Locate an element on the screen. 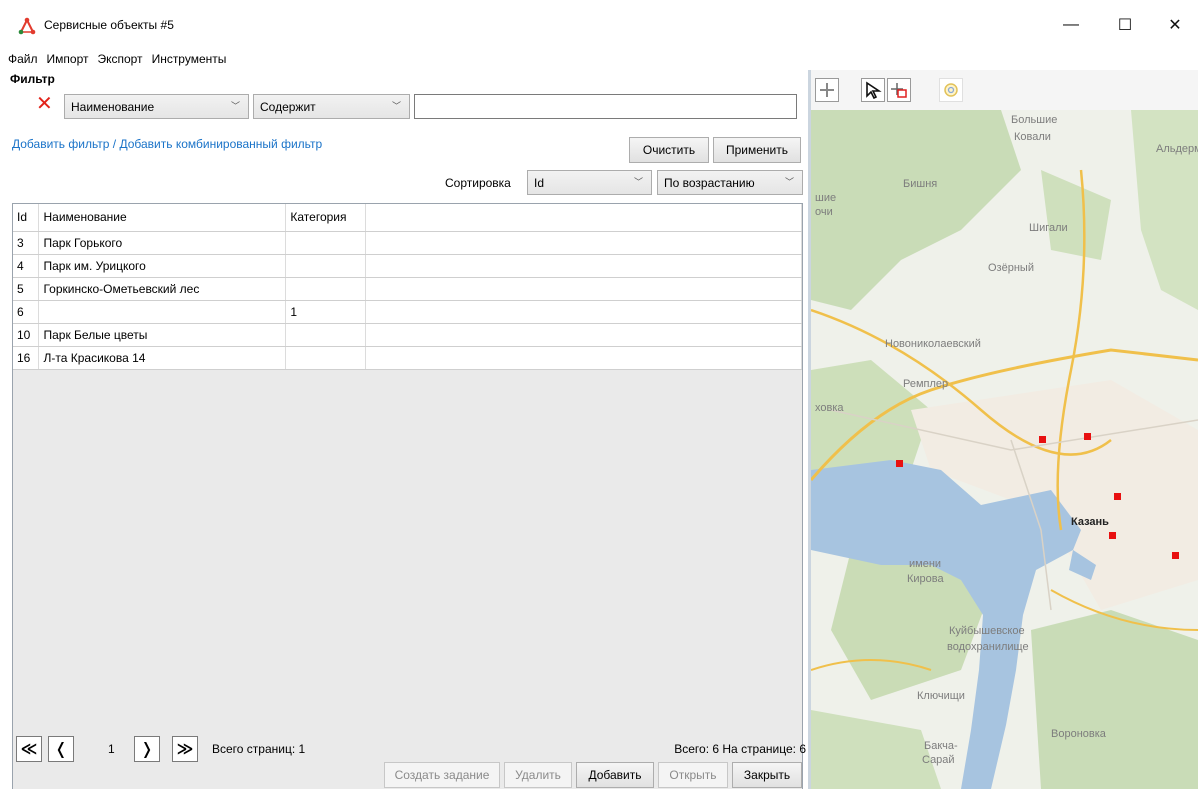 Image resolution: width=1198 pixels, height=789 pixels. prev-page-button: ❬ is located at coordinates (61, 749).